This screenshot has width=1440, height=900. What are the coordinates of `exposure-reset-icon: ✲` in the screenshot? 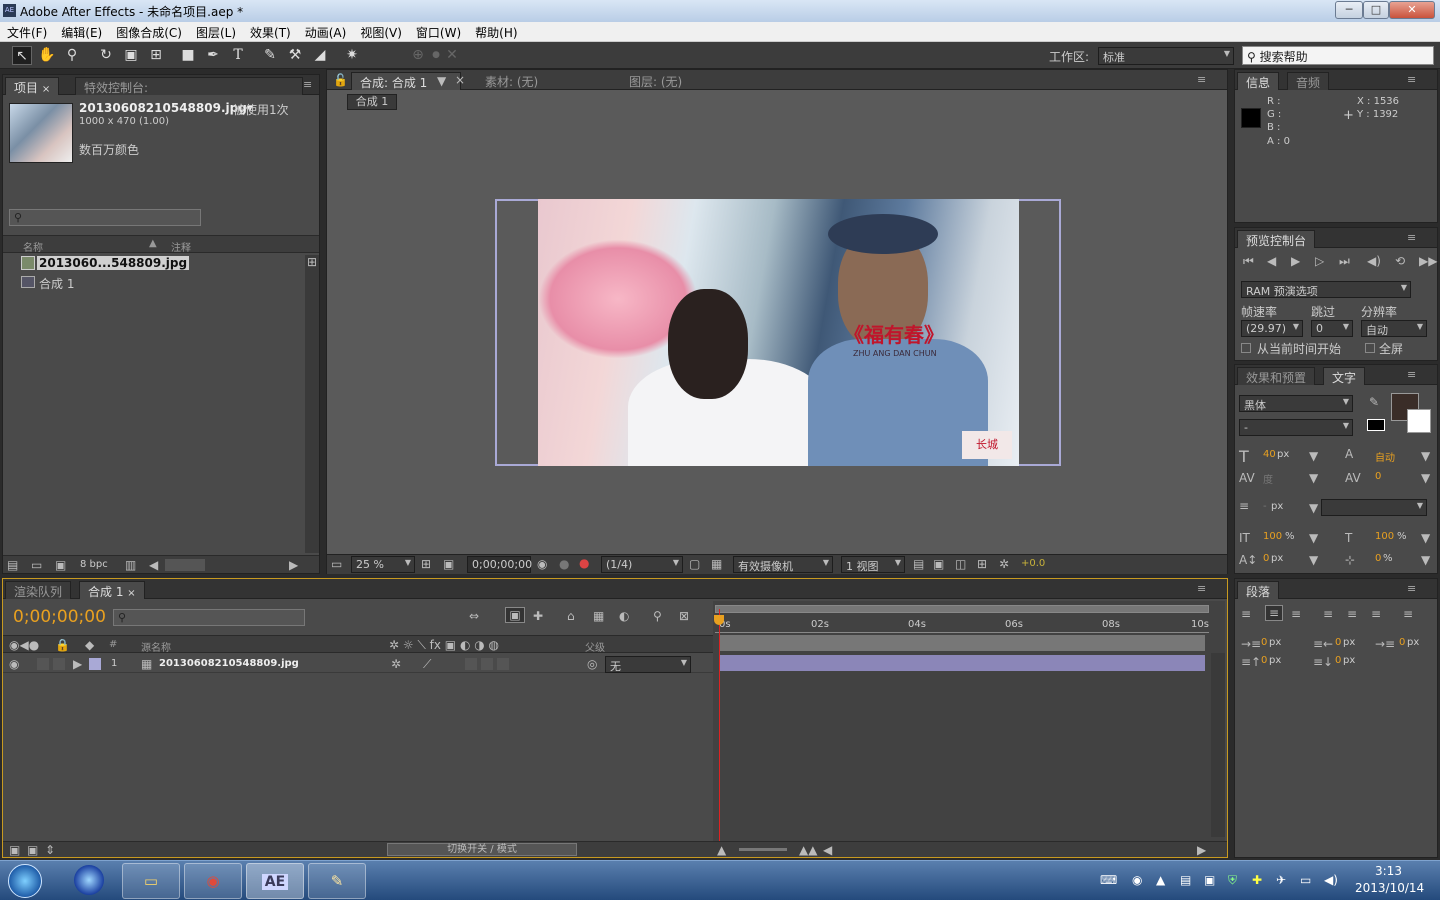 It's located at (1004, 564).